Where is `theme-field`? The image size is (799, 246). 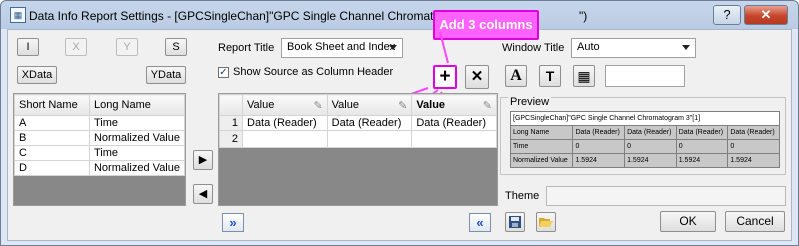
theme-field is located at coordinates (666, 196).